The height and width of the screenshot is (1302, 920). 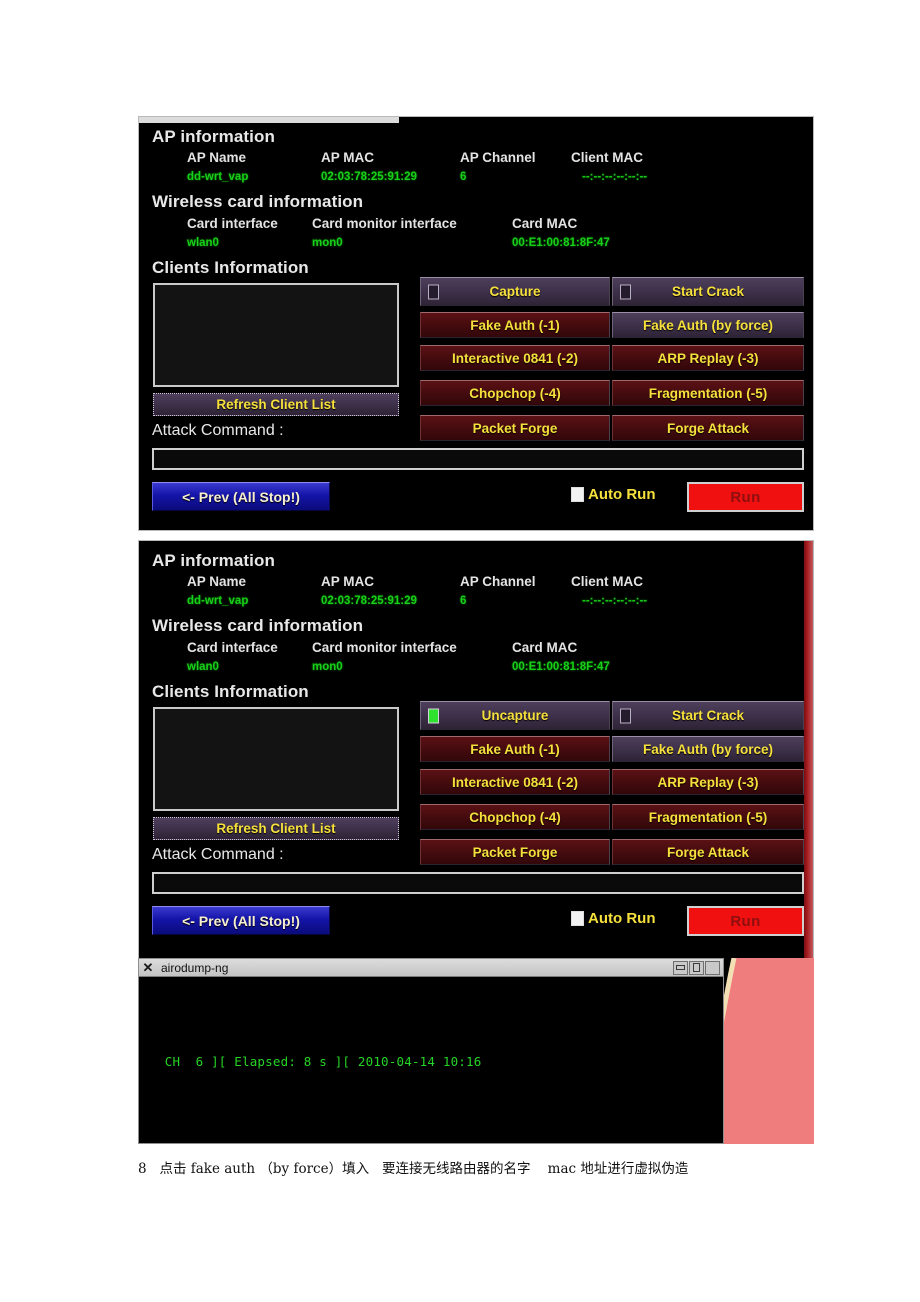 I want to click on header-ap-name-2: AP Name, so click(x=217, y=581).